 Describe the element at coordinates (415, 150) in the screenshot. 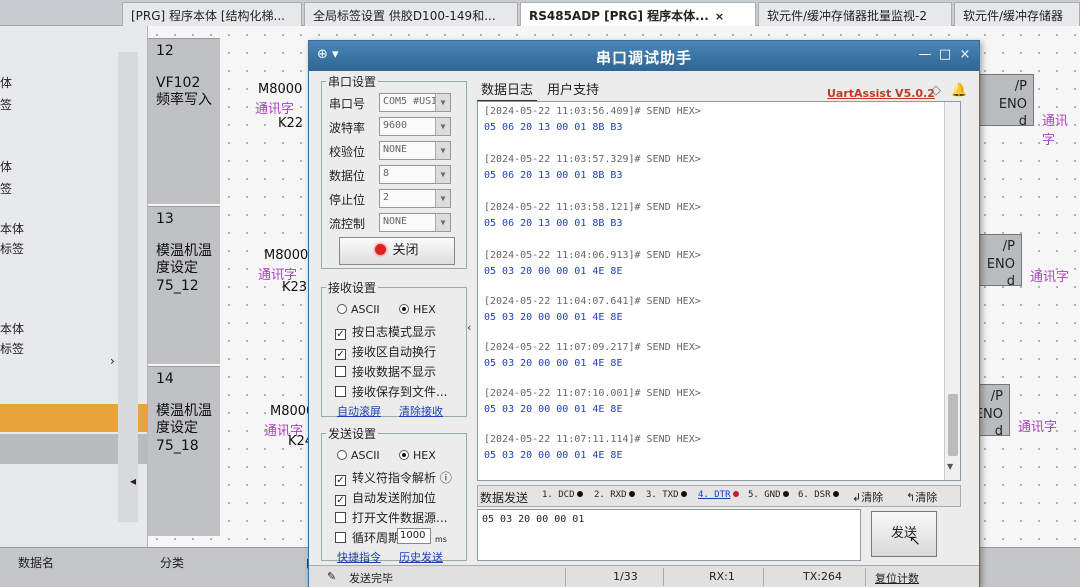

I see `parity-select: NONE ▼` at that location.